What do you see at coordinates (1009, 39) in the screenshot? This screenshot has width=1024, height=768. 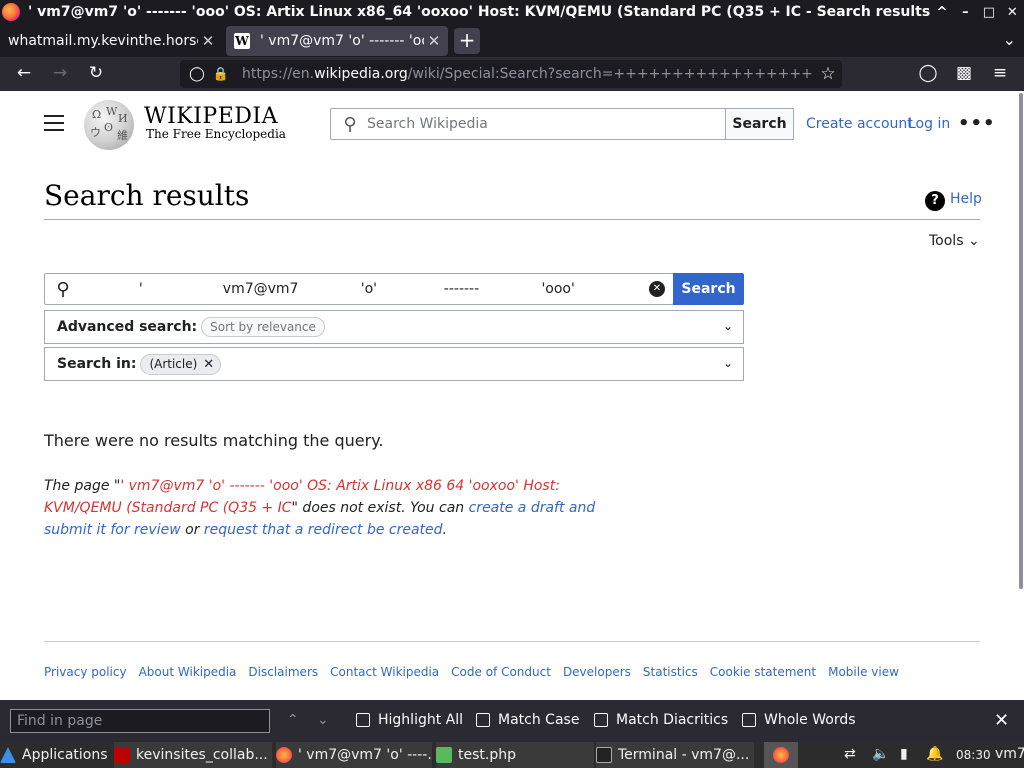 I see `list-all-tabs-chevron-icon: ⌄` at bounding box center [1009, 39].